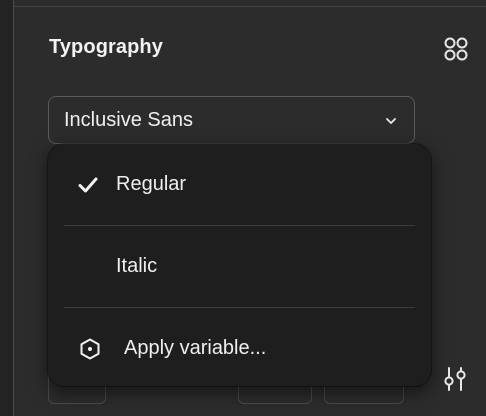  What do you see at coordinates (239, 185) in the screenshot?
I see `menu-item-regular: Regular` at bounding box center [239, 185].